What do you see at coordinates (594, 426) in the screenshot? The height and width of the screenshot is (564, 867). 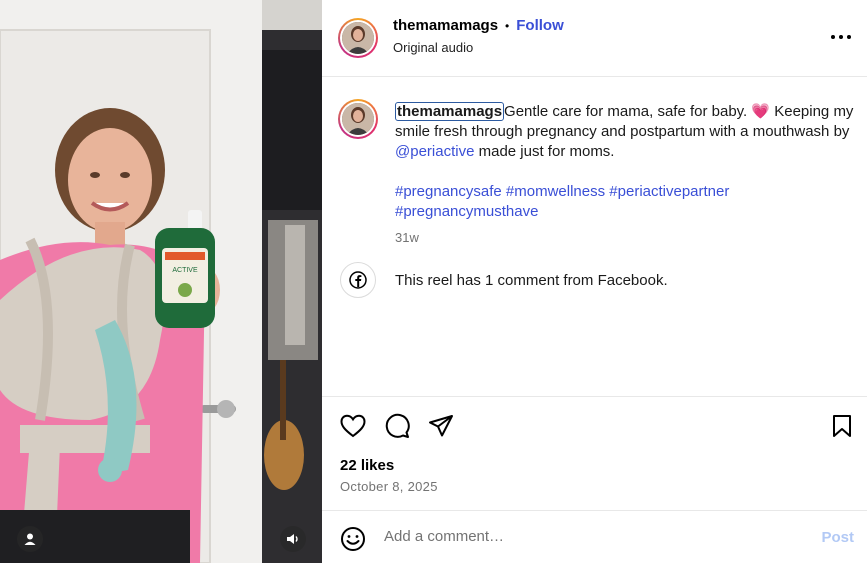 I see `action-bar` at bounding box center [594, 426].